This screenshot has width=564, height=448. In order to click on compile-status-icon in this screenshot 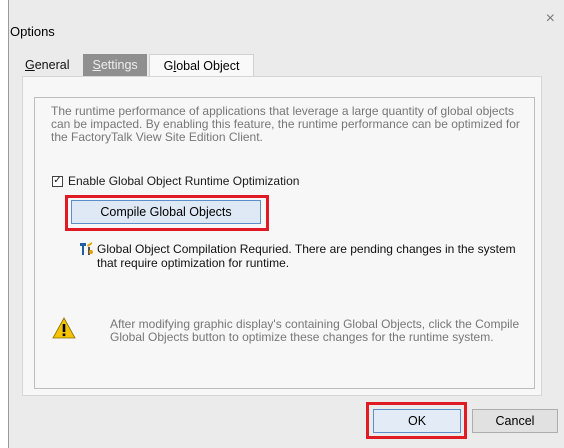, I will do `click(86, 248)`.